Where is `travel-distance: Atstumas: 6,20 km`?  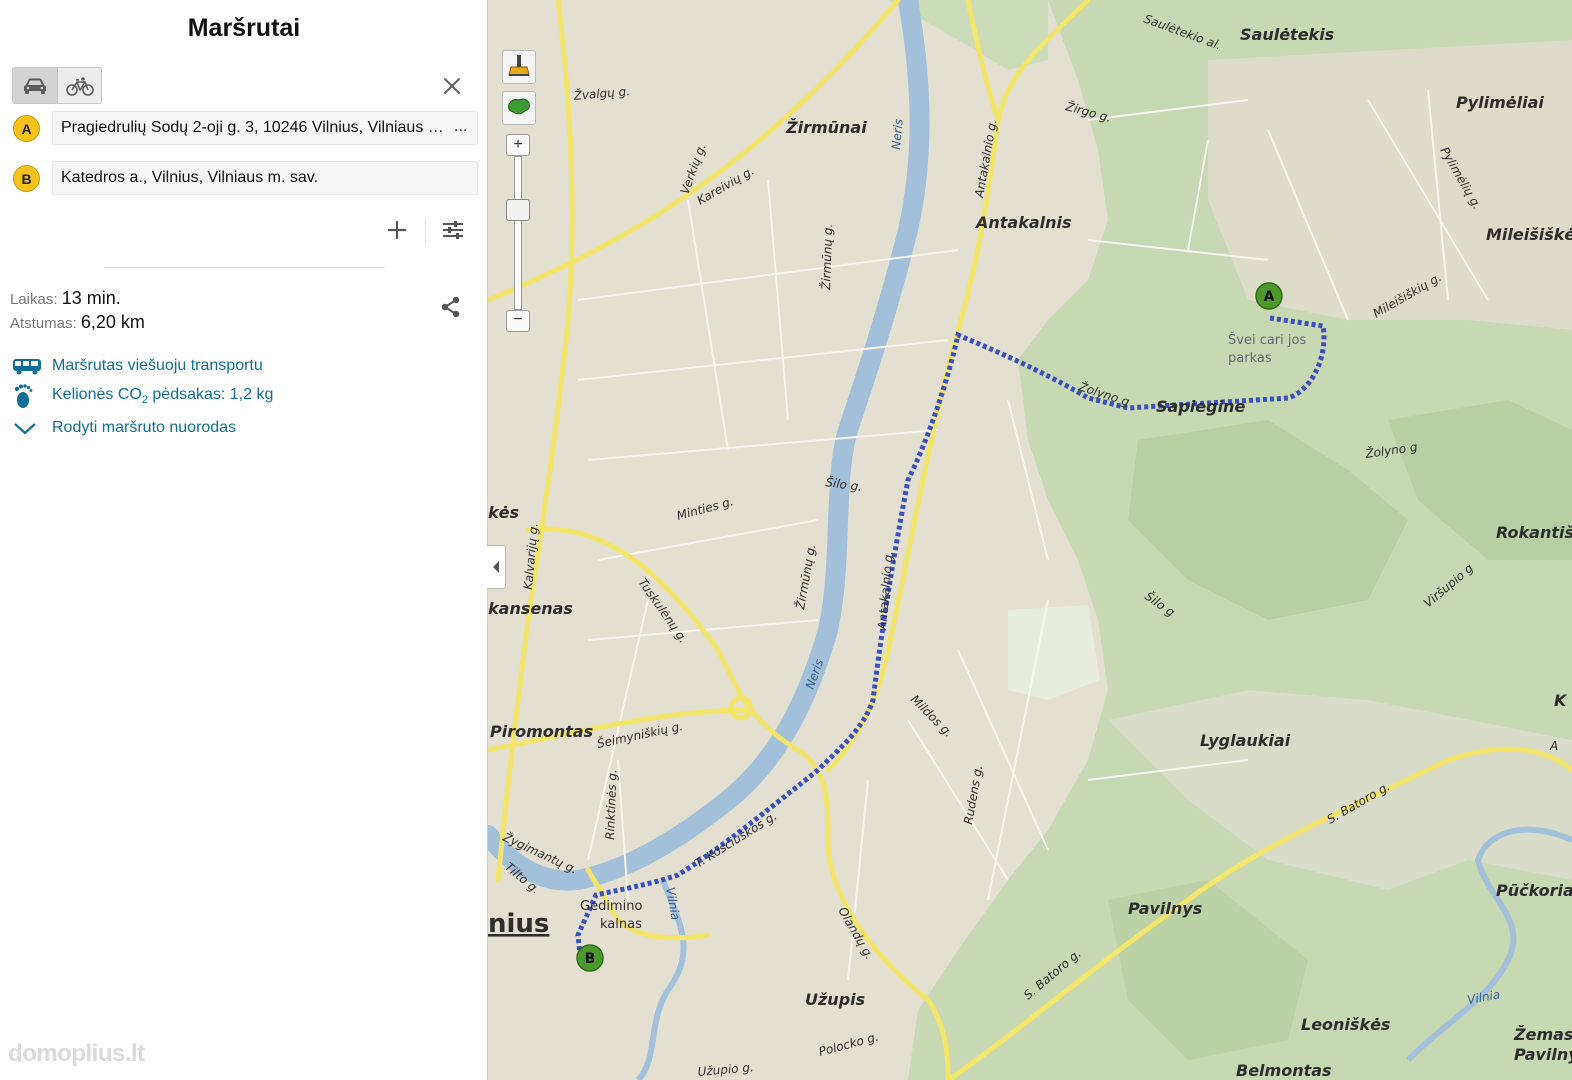 travel-distance: Atstumas: 6,20 km is located at coordinates (77, 322).